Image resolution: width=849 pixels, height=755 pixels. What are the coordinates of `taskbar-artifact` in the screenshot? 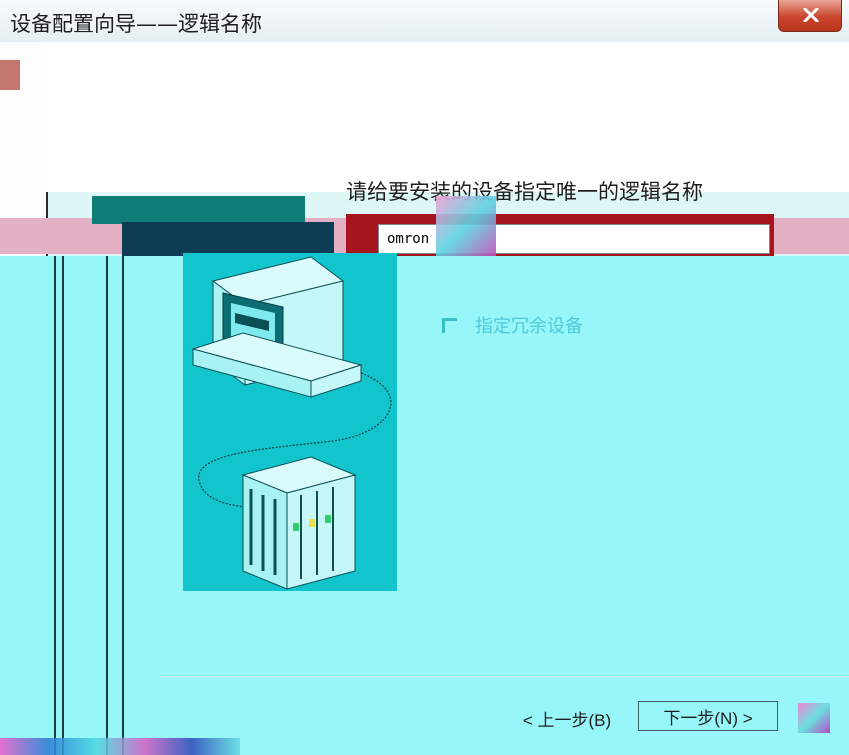 It's located at (120, 746).